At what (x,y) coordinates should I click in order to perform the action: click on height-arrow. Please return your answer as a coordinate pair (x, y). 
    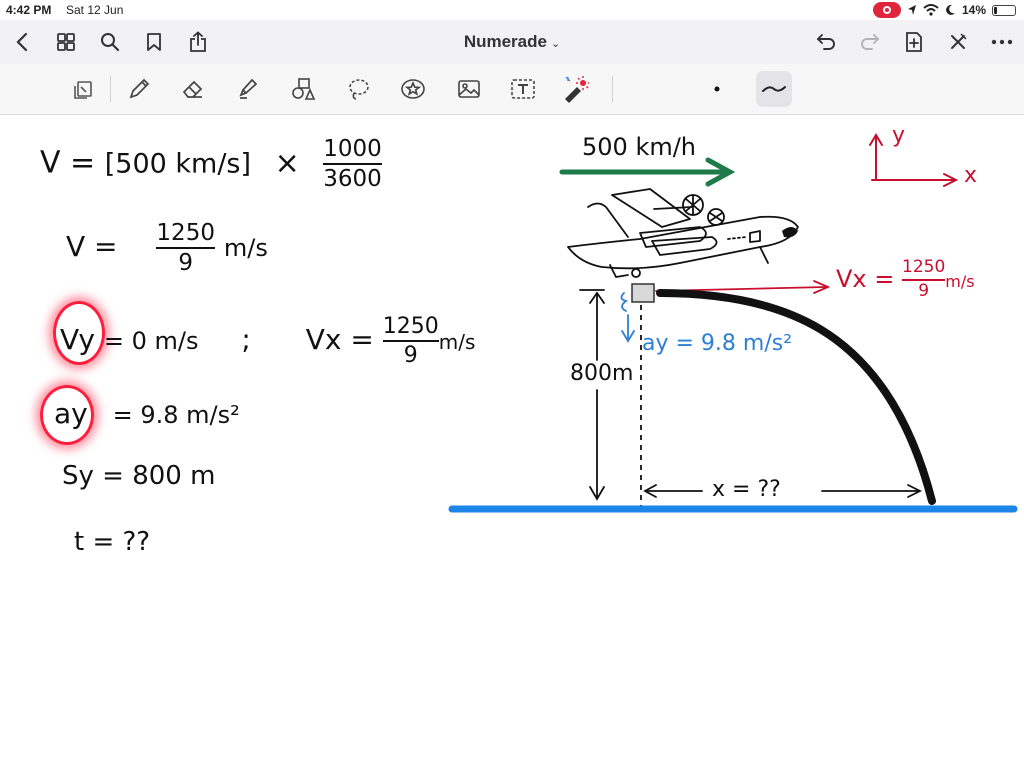
    Looking at the image, I should click on (592, 395).